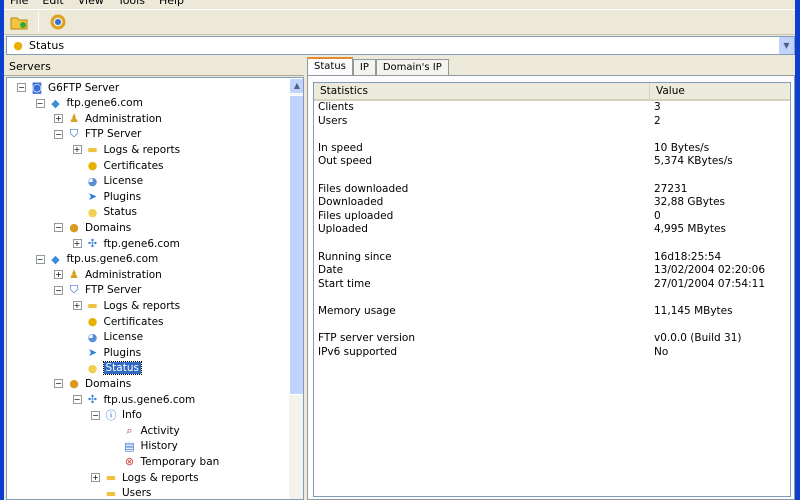 The height and width of the screenshot is (500, 800). I want to click on stat-name: Memory usage, so click(357, 310).